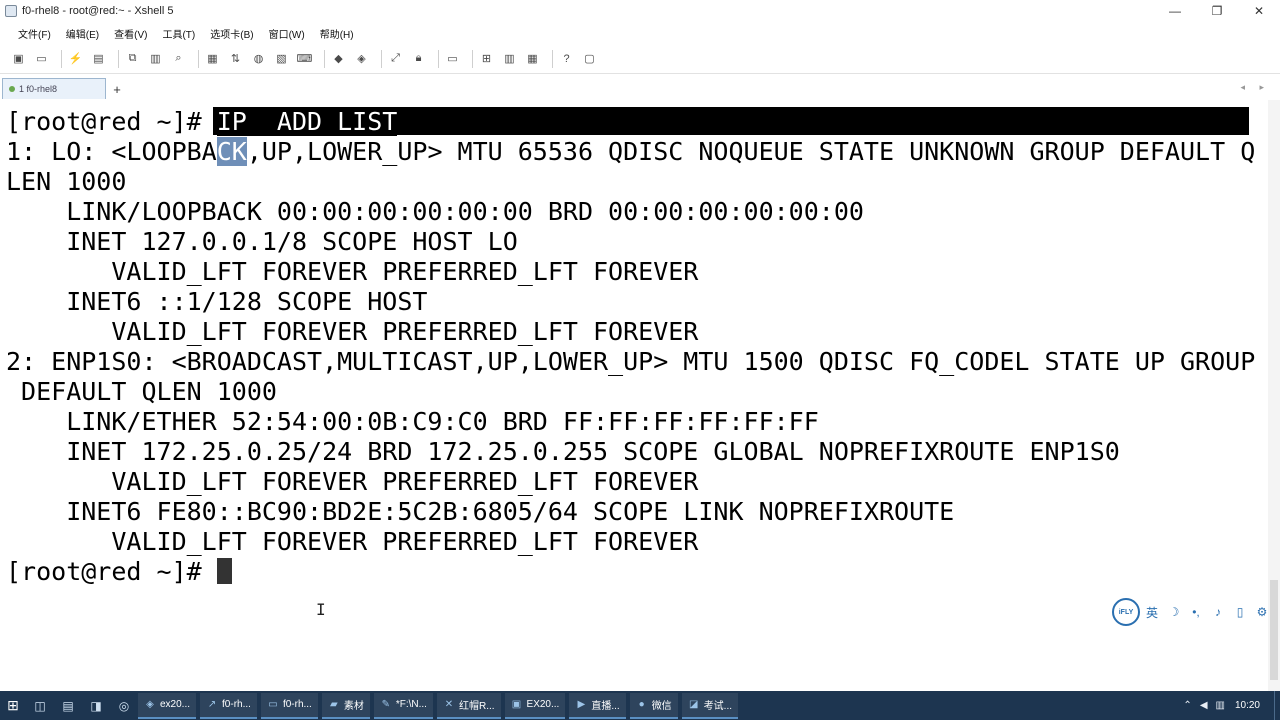  I want to click on open-icon: ▭, so click(41, 58).